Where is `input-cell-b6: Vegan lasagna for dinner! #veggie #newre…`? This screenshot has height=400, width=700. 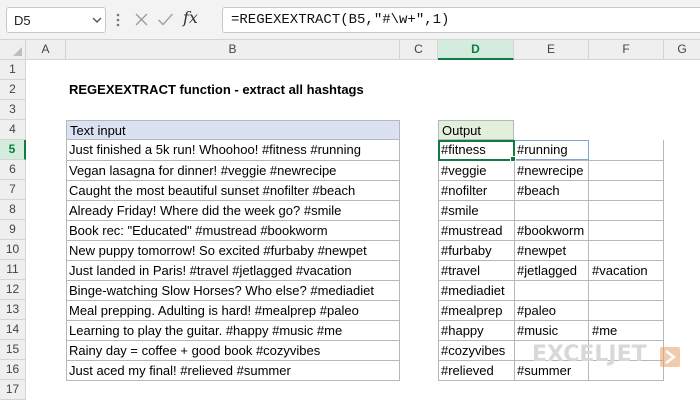 input-cell-b6: Vegan lasagna for dinner! #veggie #newre… is located at coordinates (233, 170).